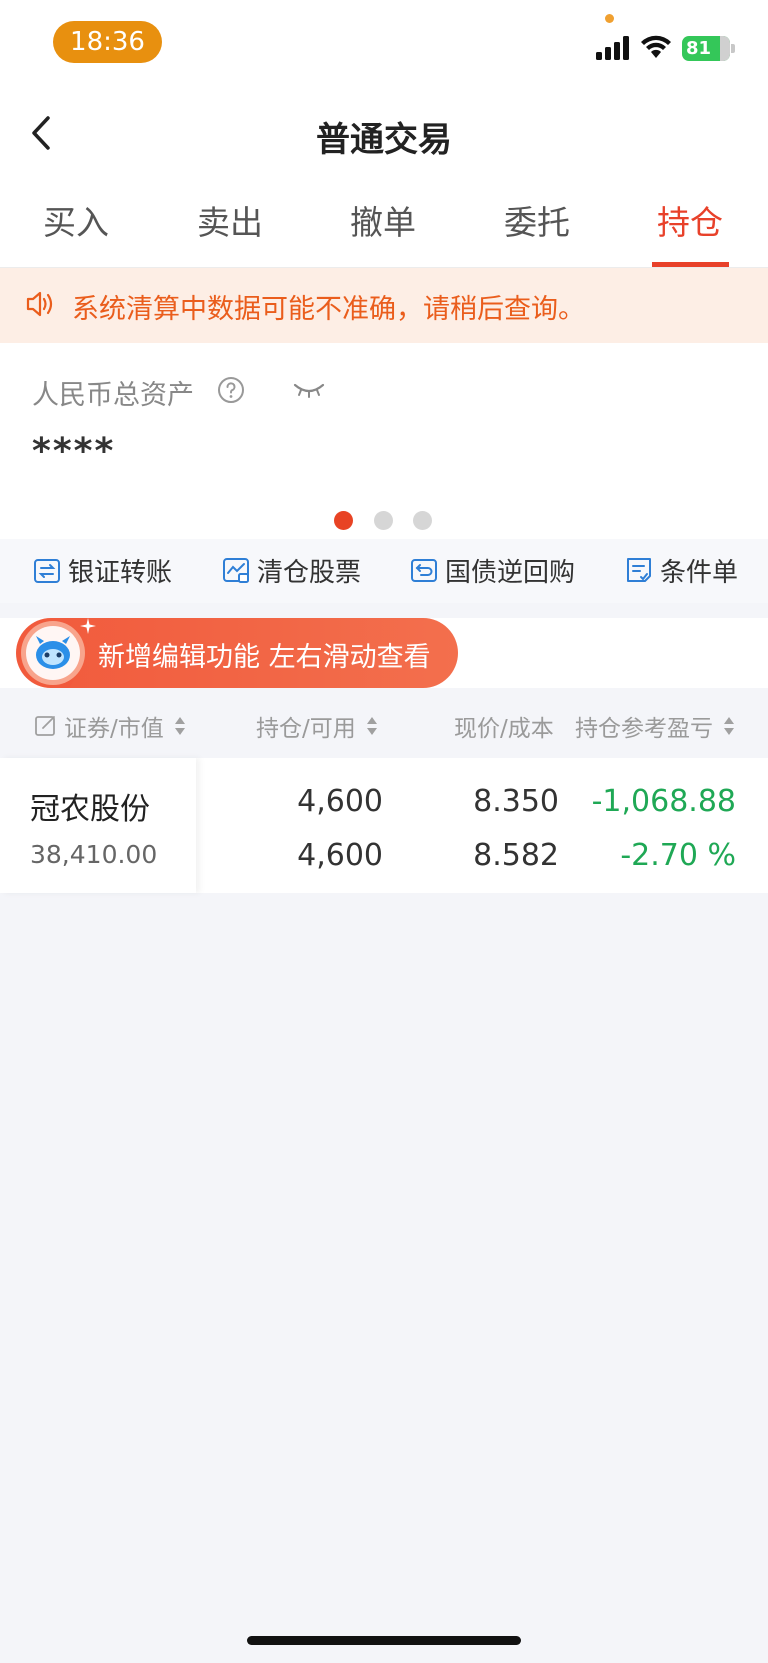 The image size is (768, 1663). I want to click on repo-icon, so click(424, 570).